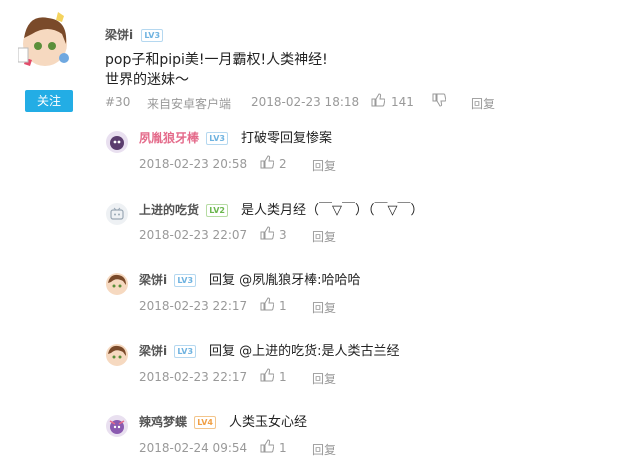 The image size is (629, 464). Describe the element at coordinates (332, 210) in the screenshot. I see `reply-text: 是人类月经（￣▽￣）（￣▽￣）` at that location.